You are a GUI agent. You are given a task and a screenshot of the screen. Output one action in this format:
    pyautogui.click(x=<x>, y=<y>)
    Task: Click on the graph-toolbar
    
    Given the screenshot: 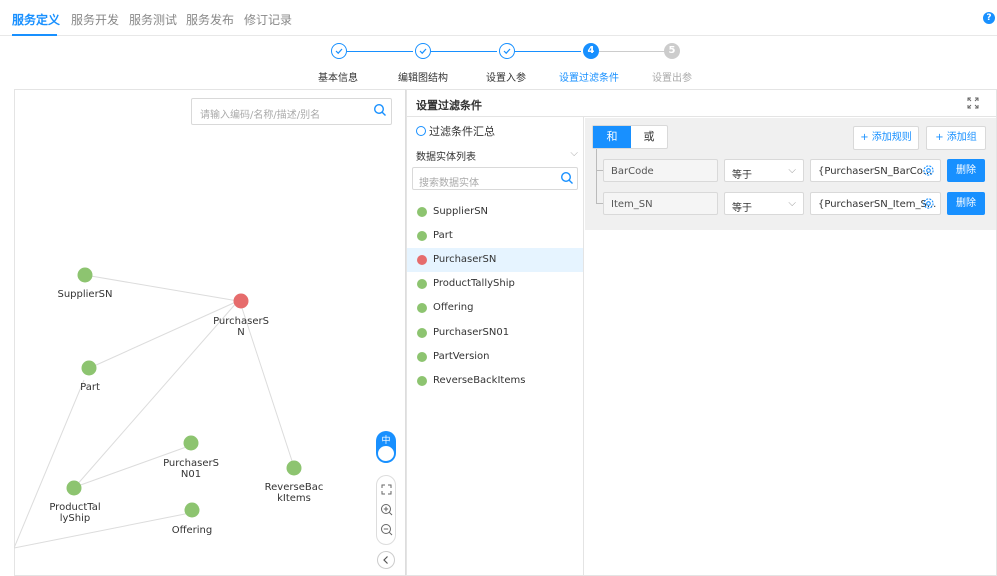 What is the action you would take?
    pyautogui.click(x=386, y=510)
    